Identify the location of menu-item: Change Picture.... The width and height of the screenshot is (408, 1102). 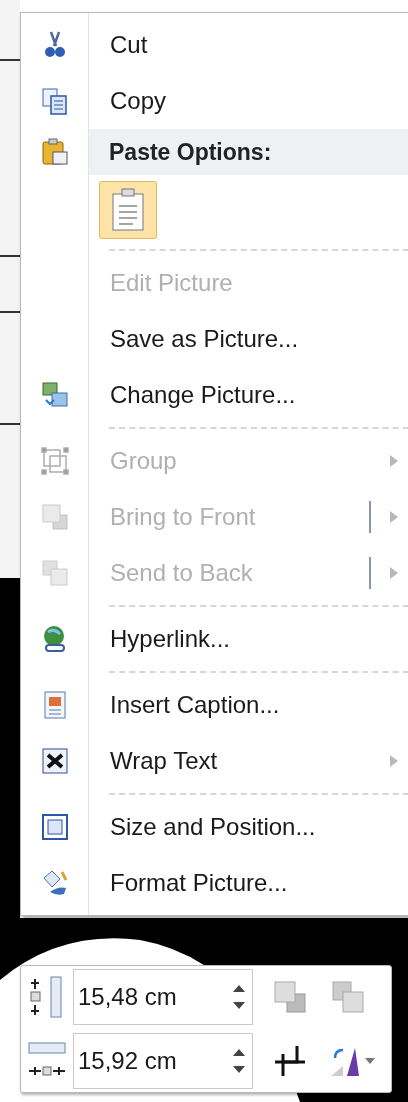
(214, 395).